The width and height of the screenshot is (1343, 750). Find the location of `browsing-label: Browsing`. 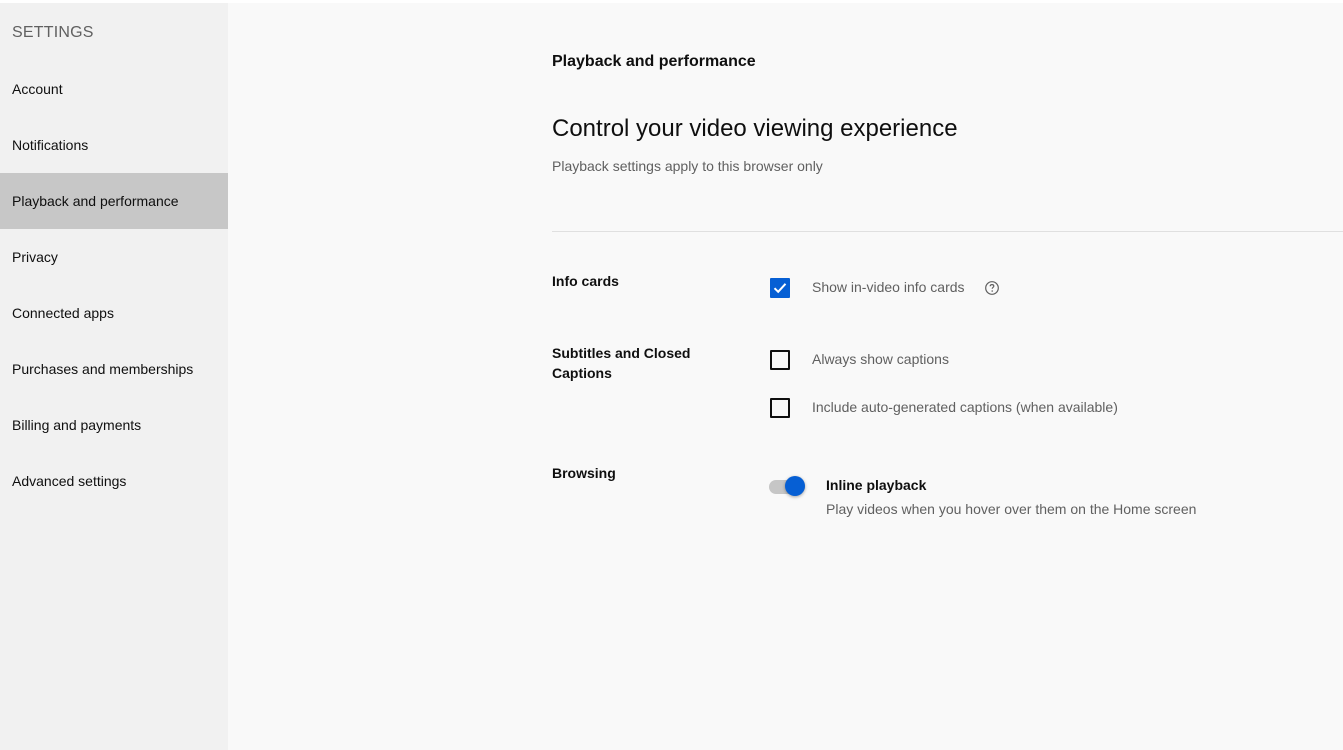

browsing-label: Browsing is located at coordinates (584, 473).